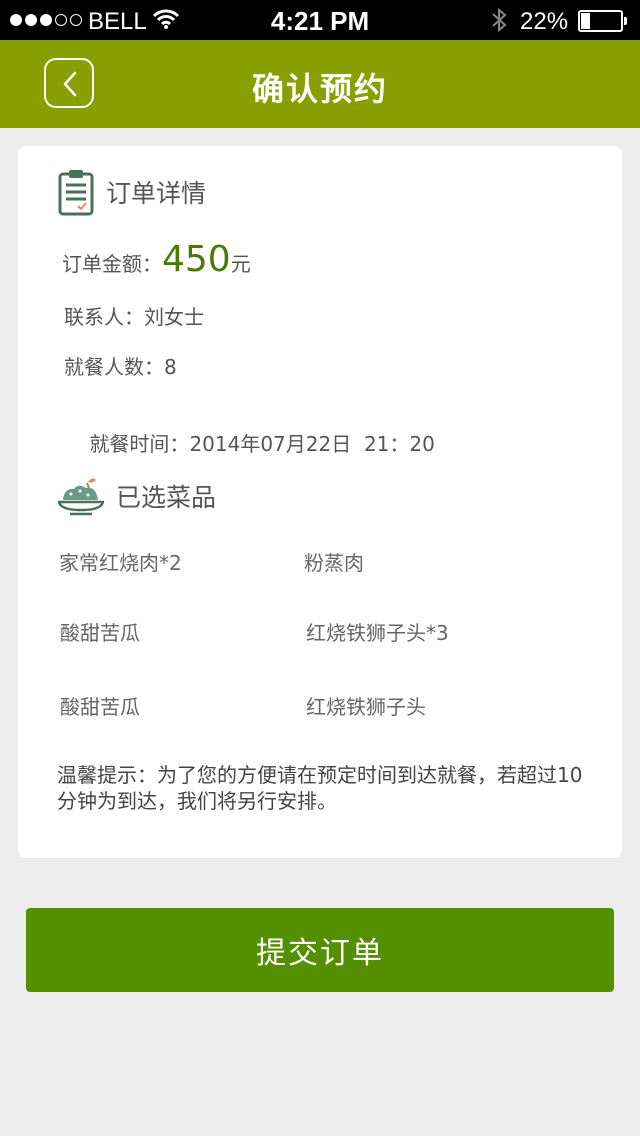 The image size is (640, 1136). What do you see at coordinates (312, 444) in the screenshot?
I see `time-value: 2014年07月22日 21：20` at bounding box center [312, 444].